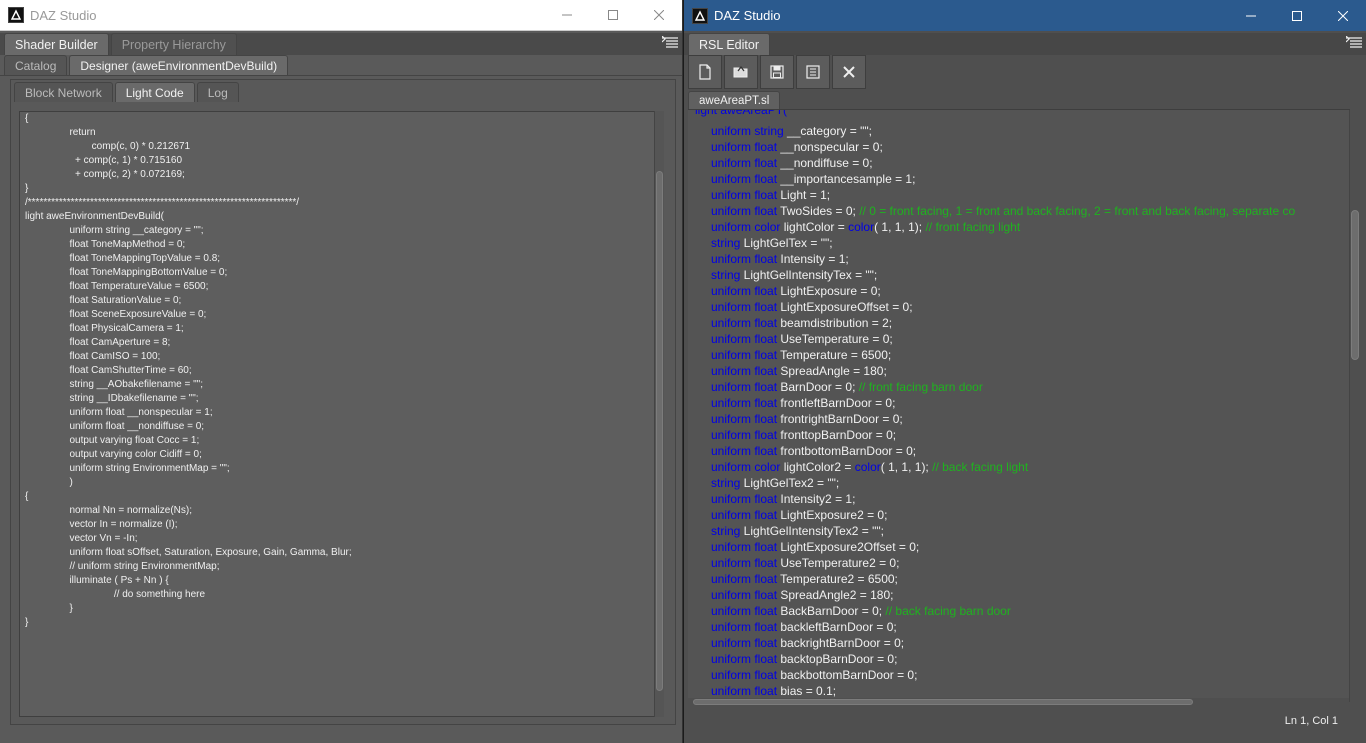 The width and height of the screenshot is (1366, 743). What do you see at coordinates (741, 72) in the screenshot?
I see `open-file-button` at bounding box center [741, 72].